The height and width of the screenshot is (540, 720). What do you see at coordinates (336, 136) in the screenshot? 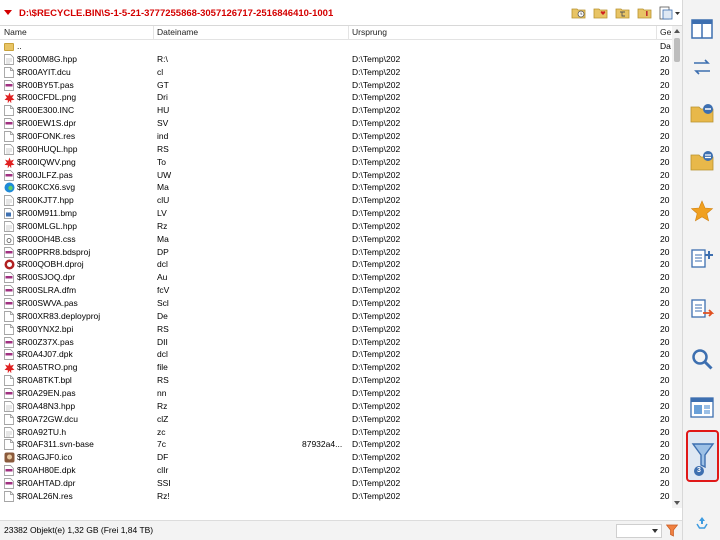
I see `file-row: $R00FONK.res ind D:\Temp\202 20` at bounding box center [336, 136].